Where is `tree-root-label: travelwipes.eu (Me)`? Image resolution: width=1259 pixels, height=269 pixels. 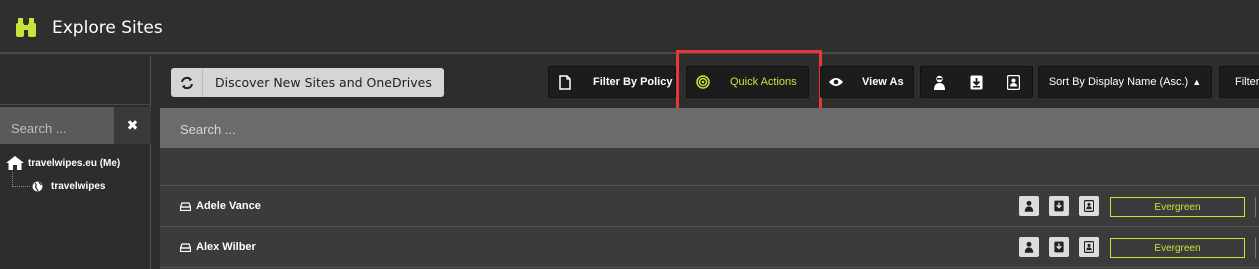 tree-root-label: travelwipes.eu (Me) is located at coordinates (74, 163).